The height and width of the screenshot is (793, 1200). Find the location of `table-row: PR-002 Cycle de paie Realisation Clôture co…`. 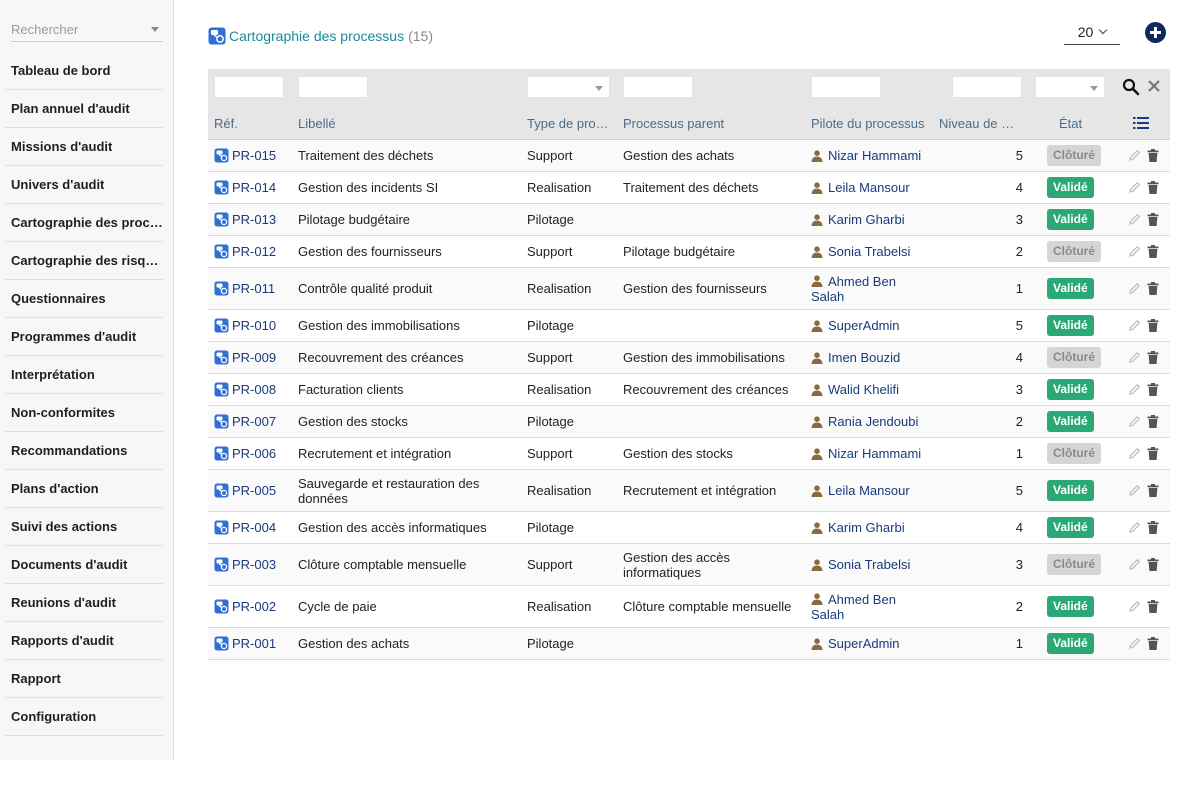

table-row: PR-002 Cycle de paie Realisation Clôture co… is located at coordinates (689, 607).